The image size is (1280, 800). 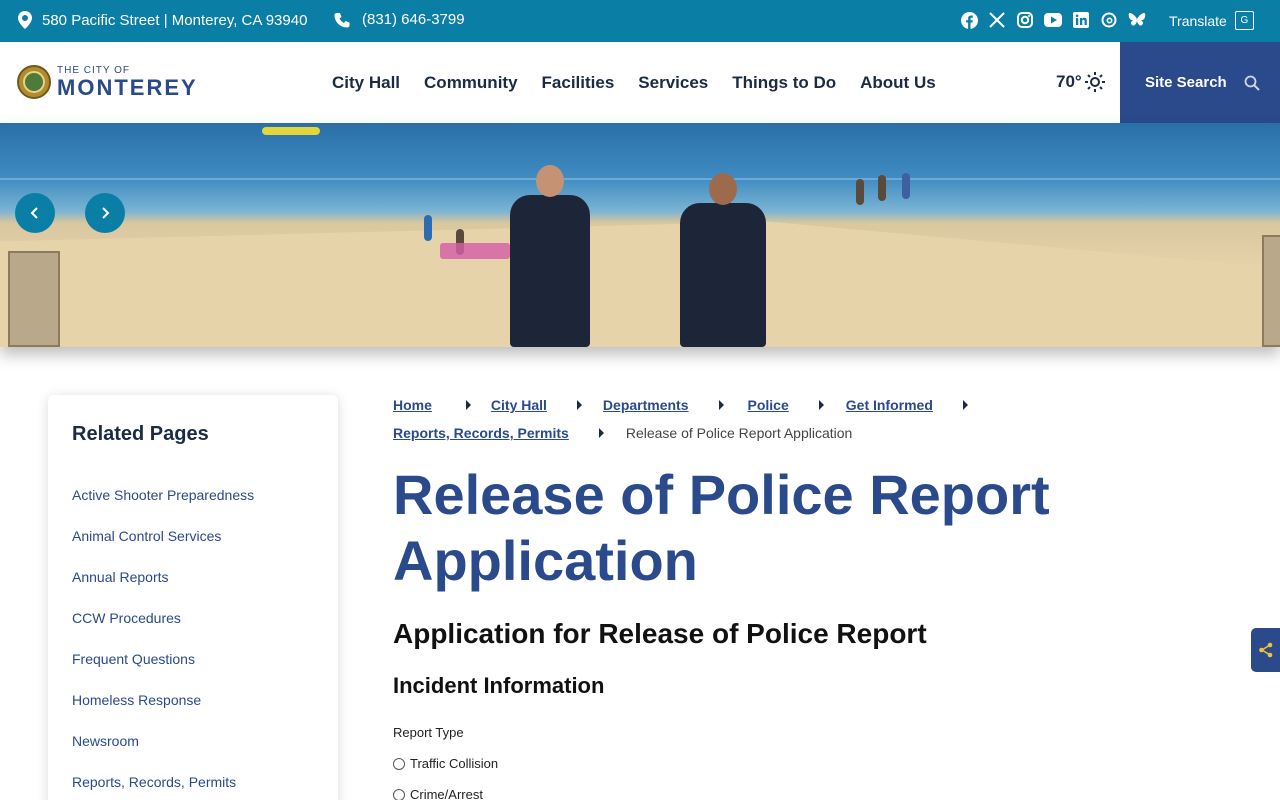 I want to click on related-link: Annual Reports, so click(x=163, y=589).